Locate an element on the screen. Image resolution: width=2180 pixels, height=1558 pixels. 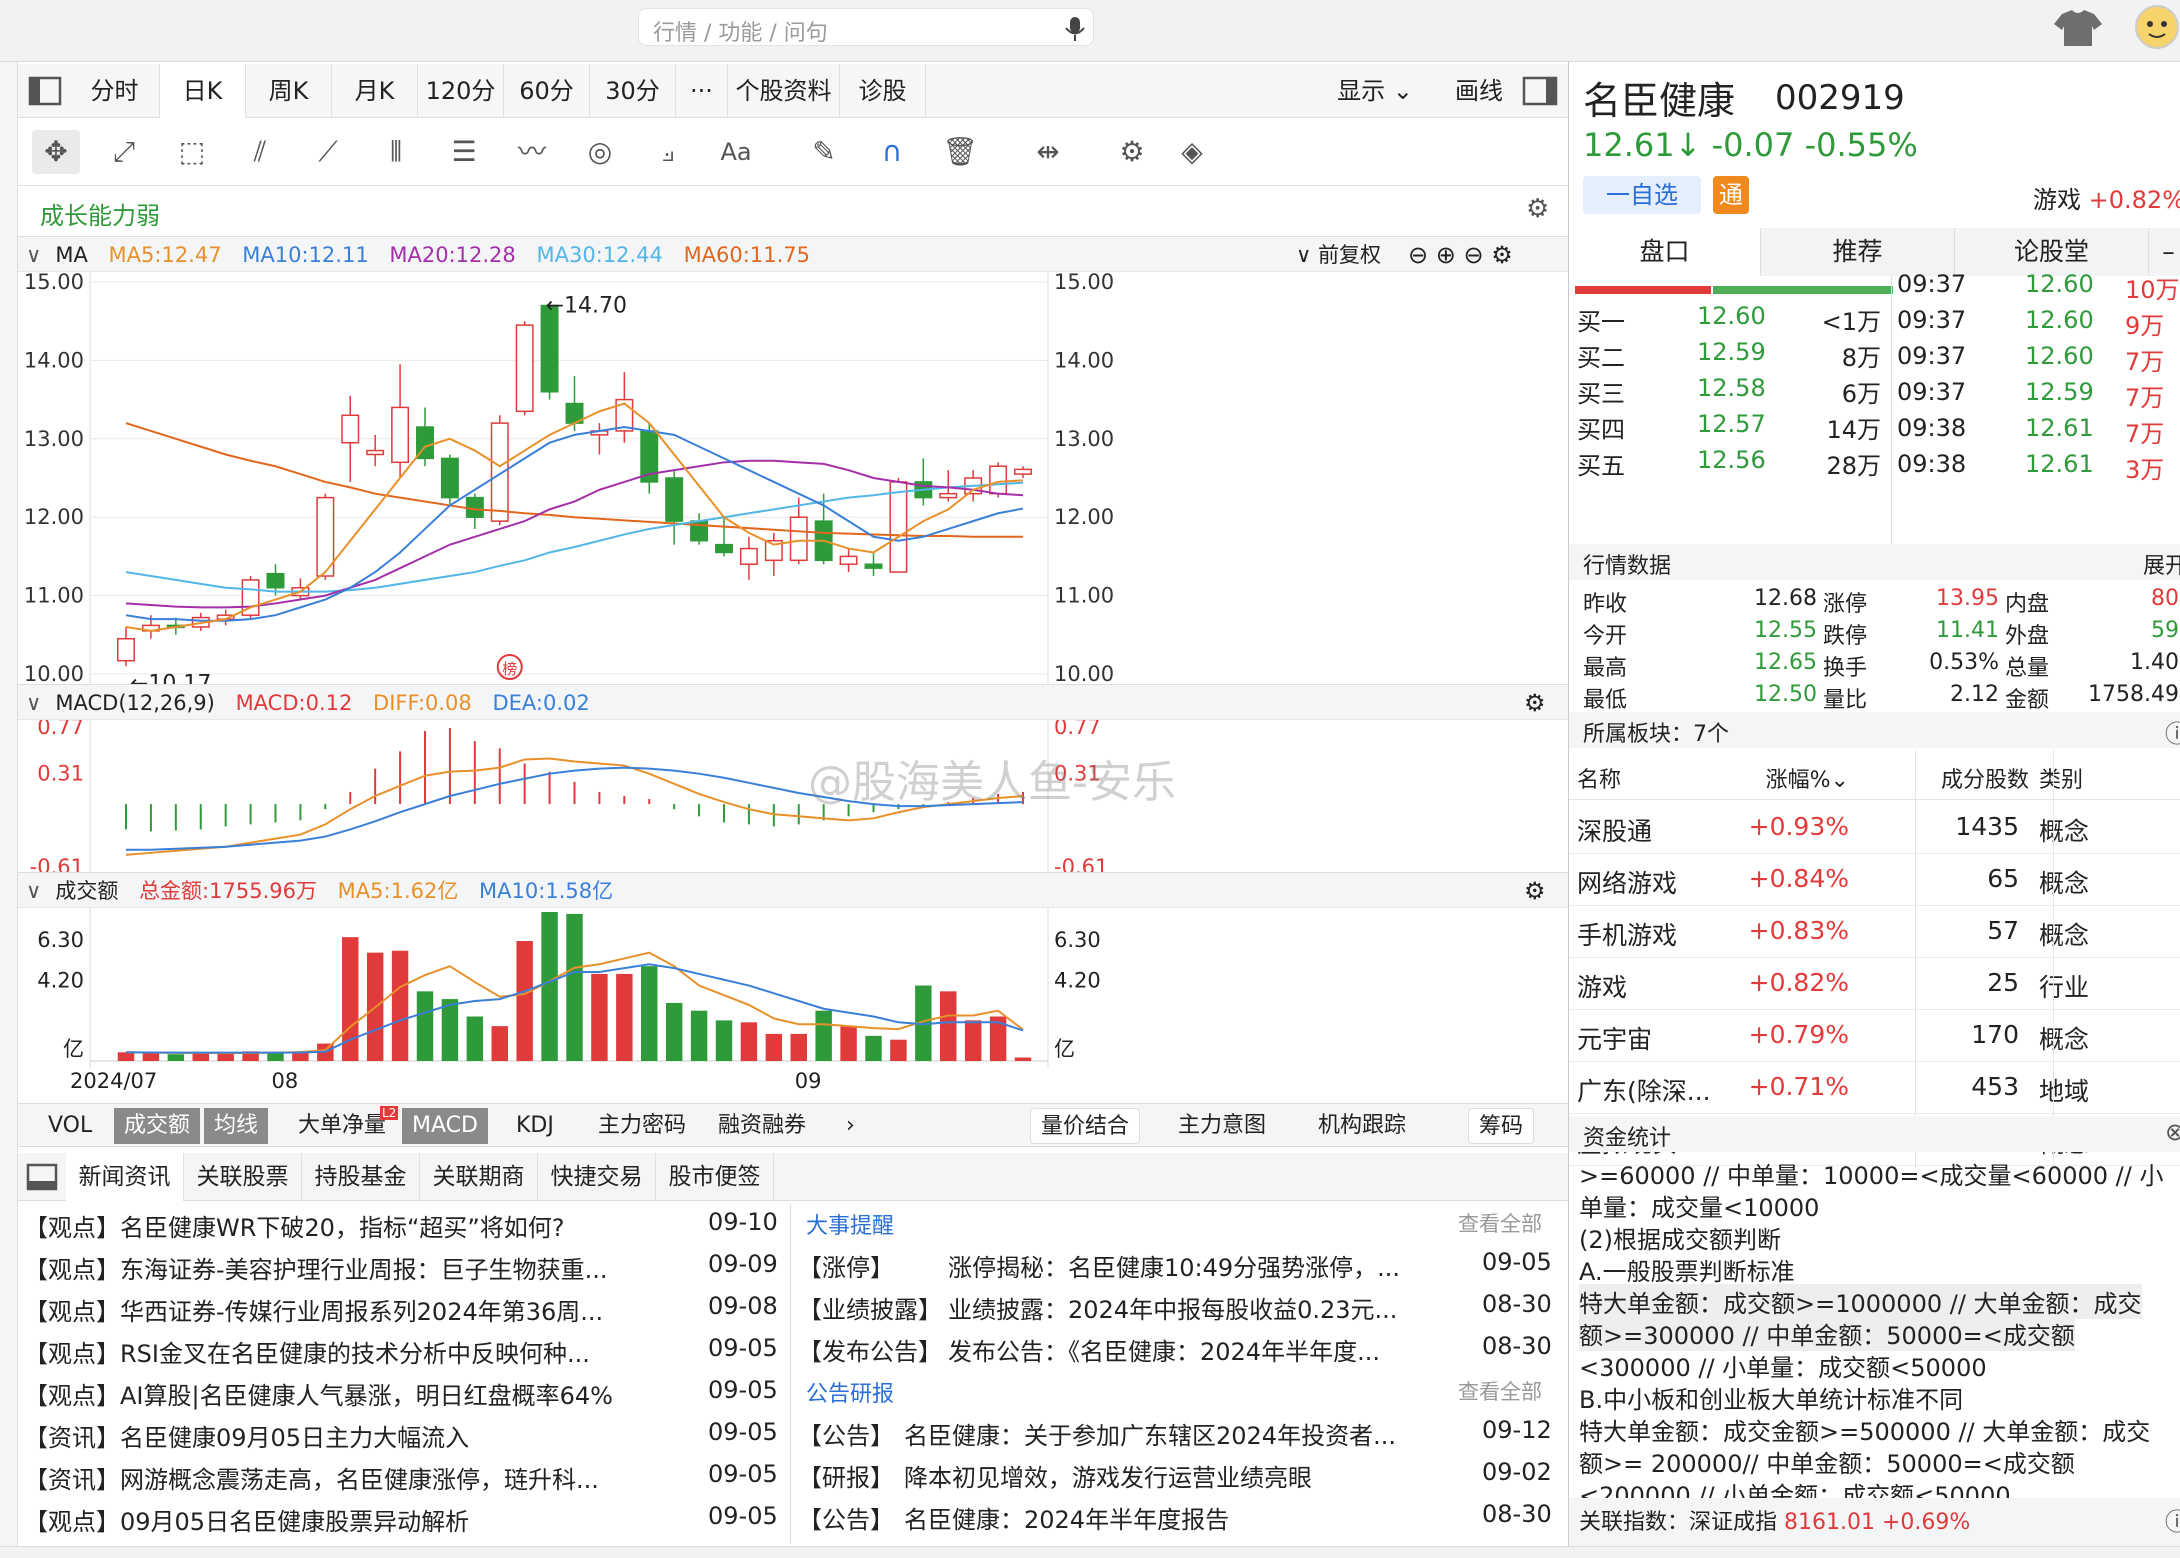
settings-gear-icon: ⚙ is located at coordinates (1132, 152).